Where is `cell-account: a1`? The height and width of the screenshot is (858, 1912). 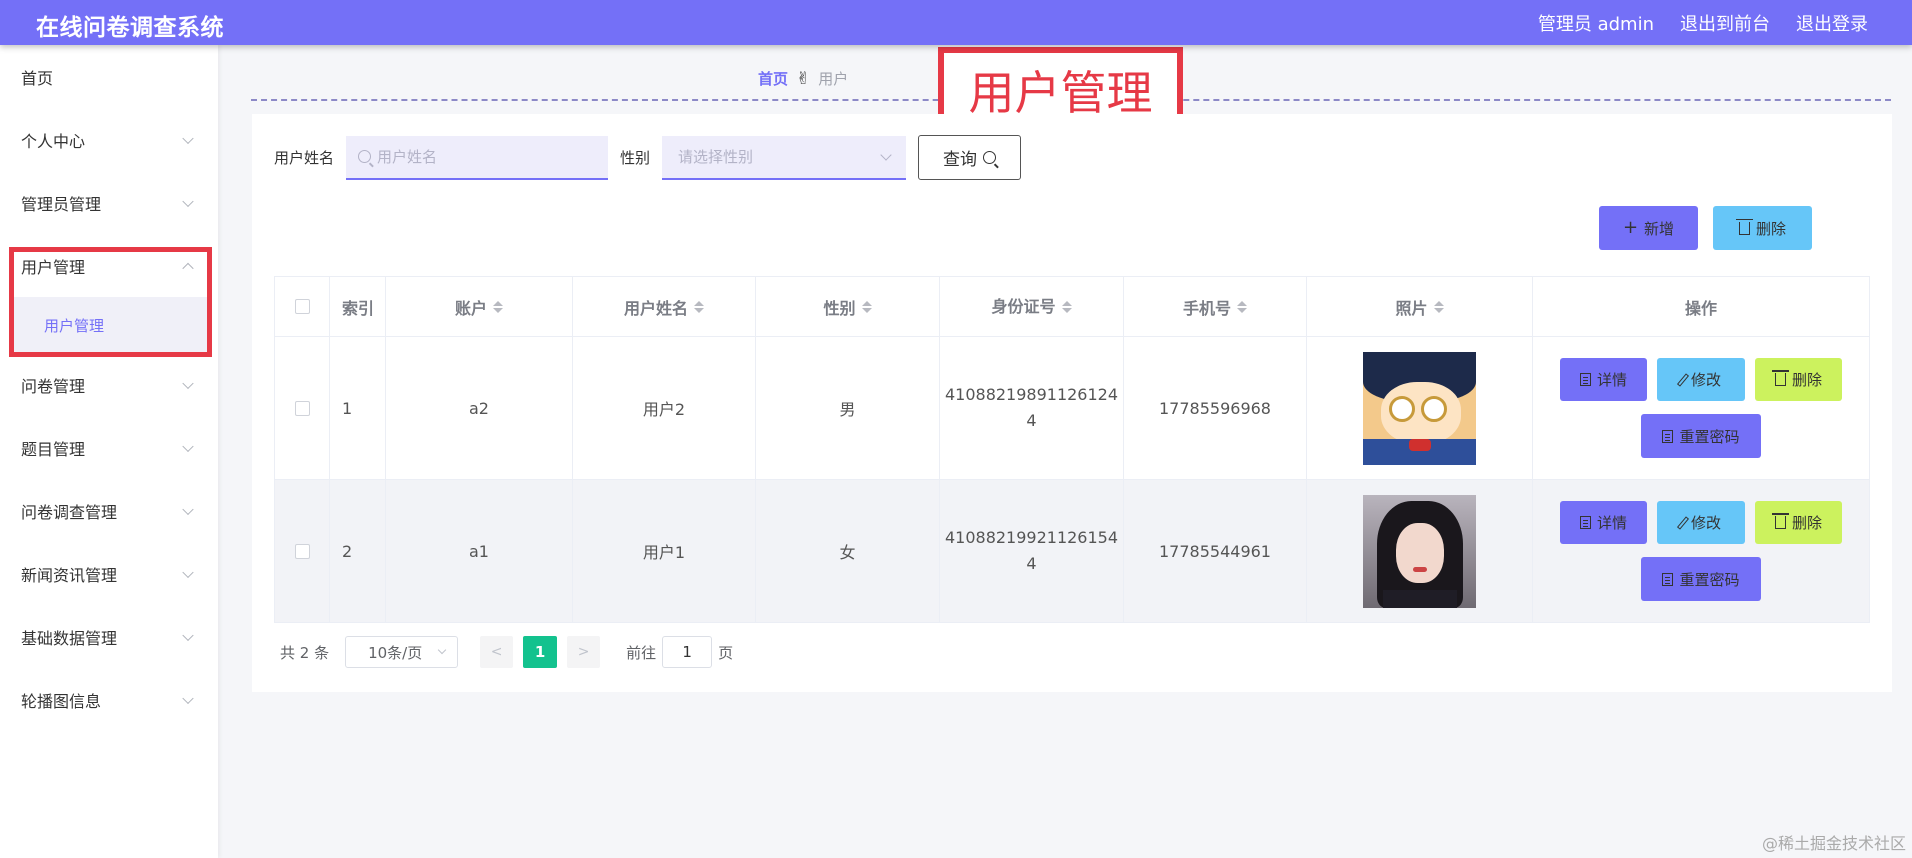
cell-account: a1 is located at coordinates (479, 551).